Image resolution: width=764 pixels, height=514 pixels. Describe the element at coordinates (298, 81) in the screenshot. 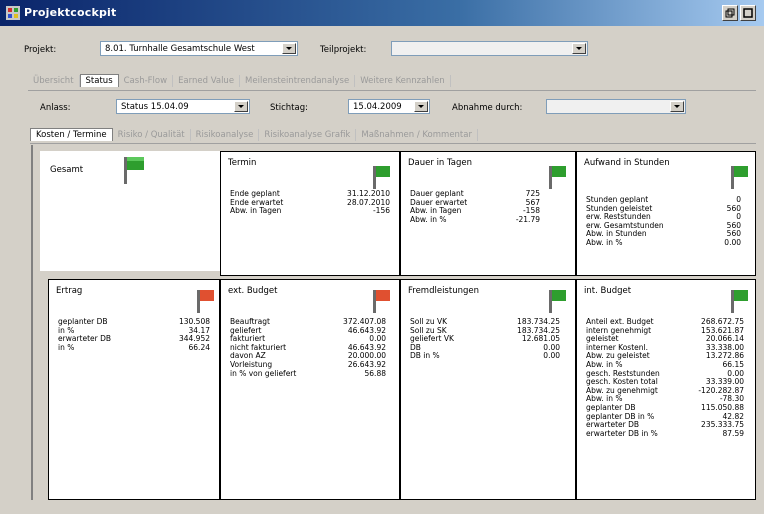

I see `tab-meilensteintrendanalyse: Meilensteintrendanalyse` at that location.